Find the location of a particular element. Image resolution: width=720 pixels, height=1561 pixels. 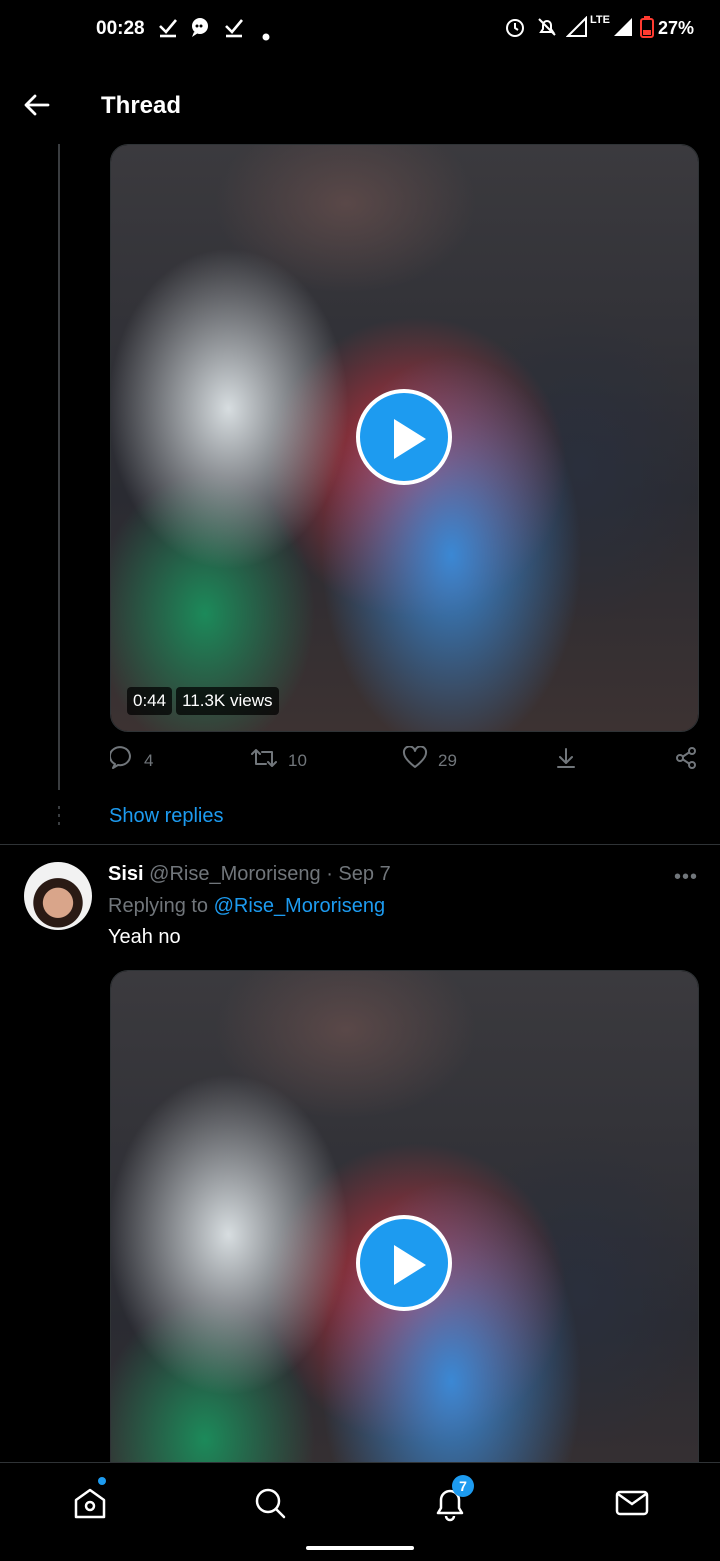

battery-percent: 27% is located at coordinates (676, 28).